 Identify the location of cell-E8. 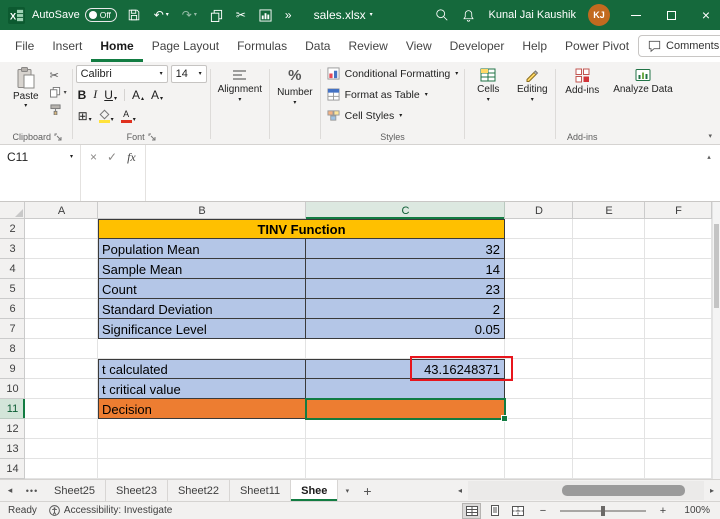
(609, 349).